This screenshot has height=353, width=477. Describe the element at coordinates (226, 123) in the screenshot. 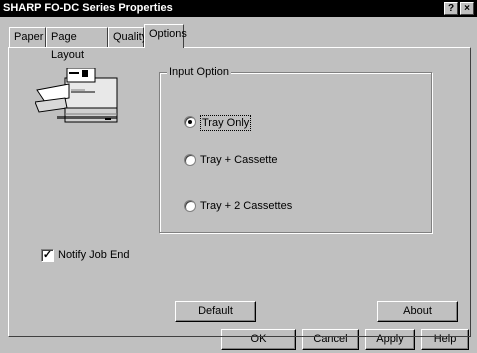

I see `radio-label: Tray Only` at that location.